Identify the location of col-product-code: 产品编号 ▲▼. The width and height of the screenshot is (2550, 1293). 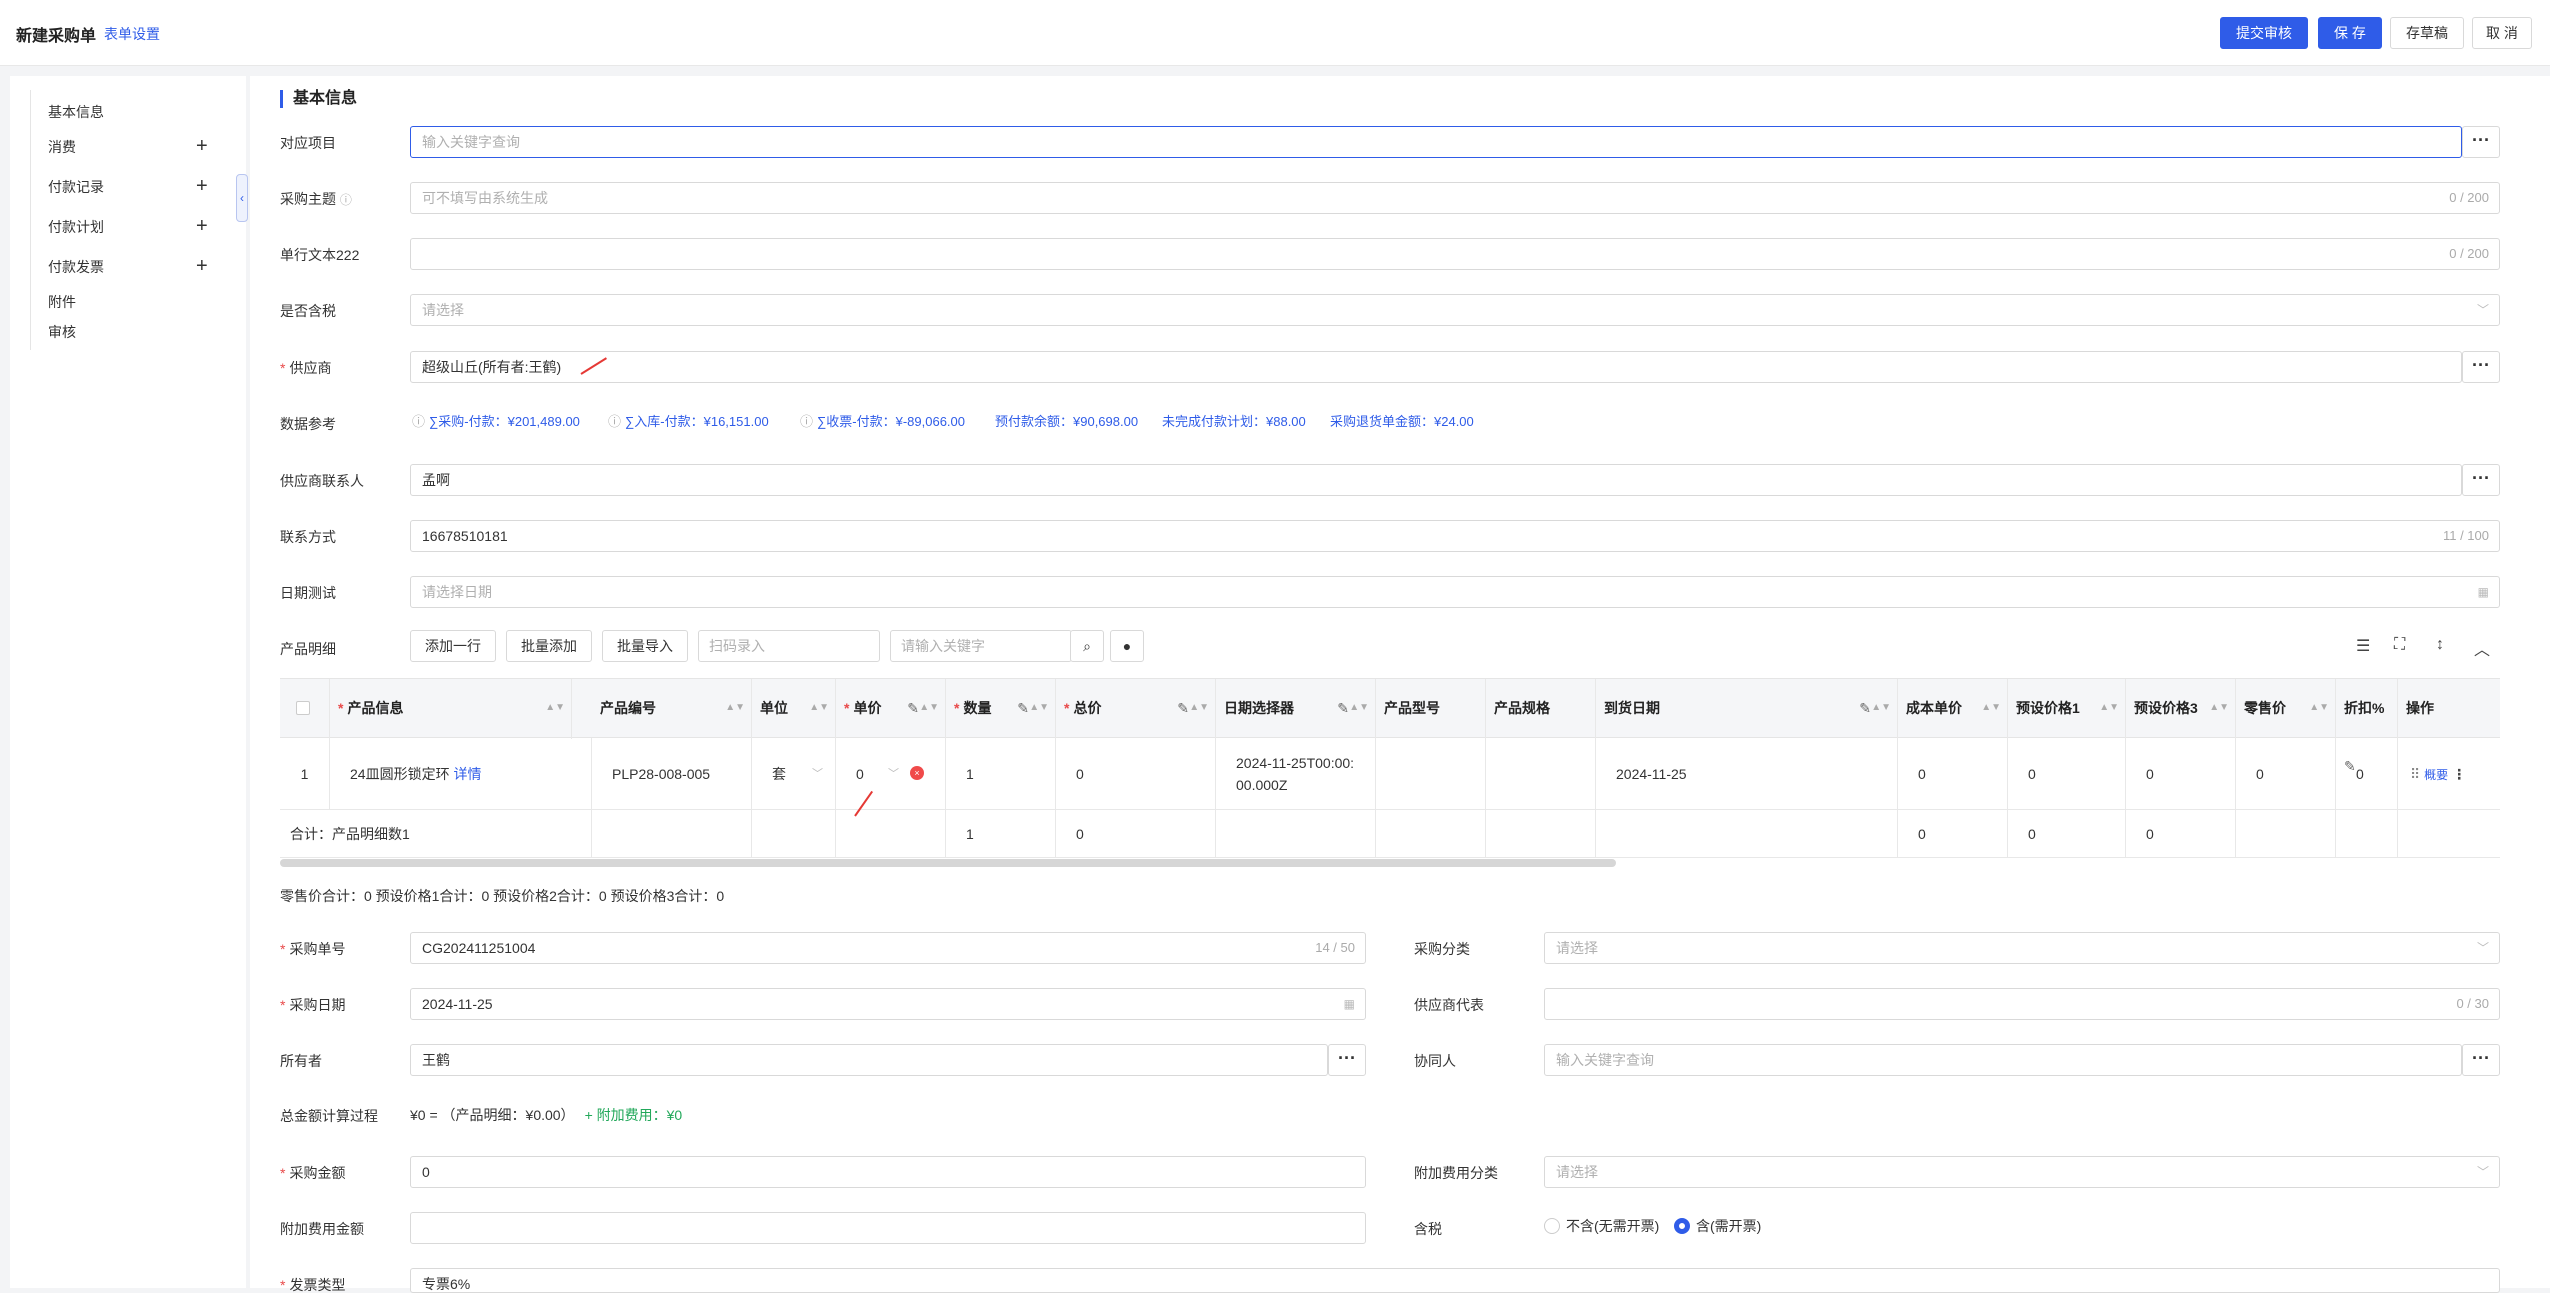
(672, 709).